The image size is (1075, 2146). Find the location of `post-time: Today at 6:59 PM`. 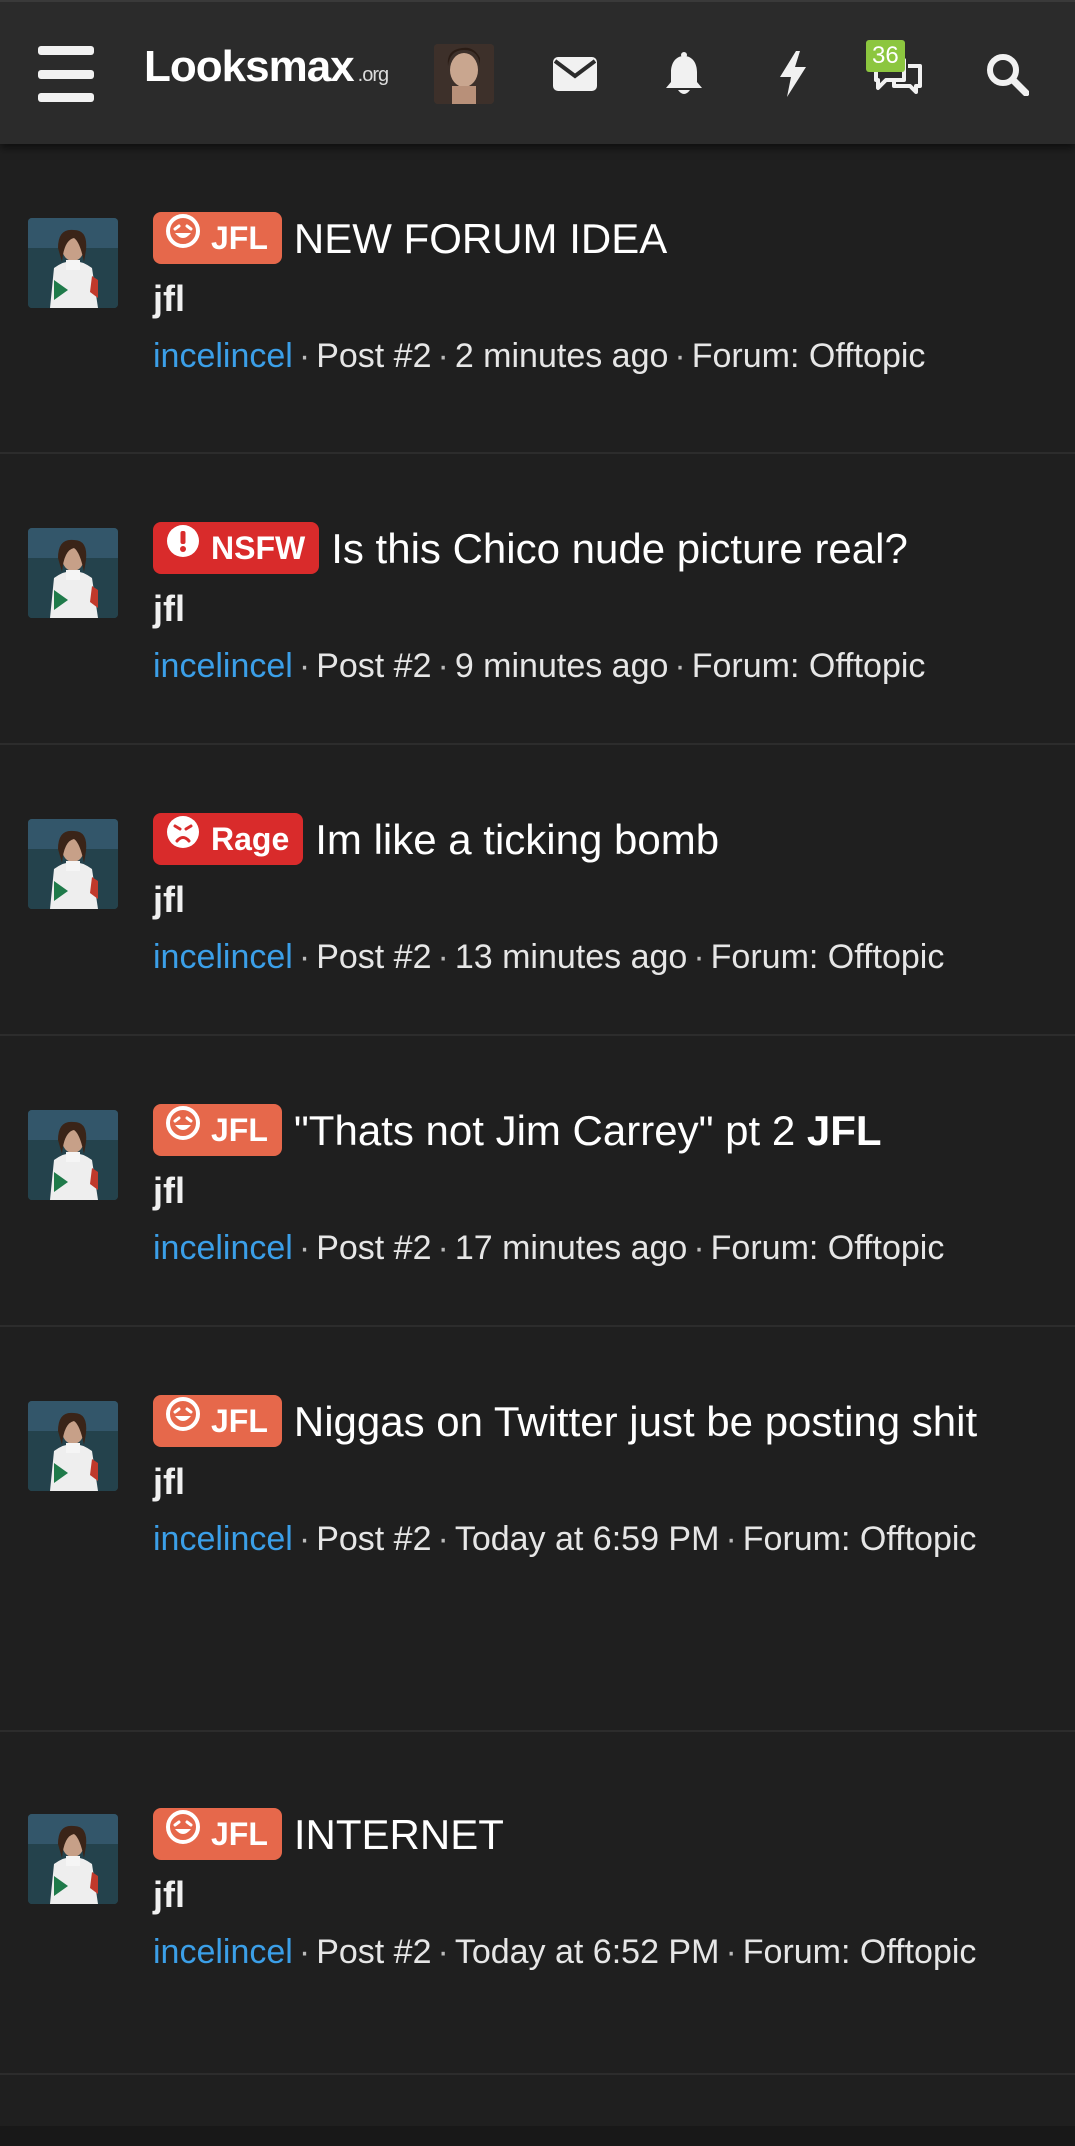

post-time: Today at 6:59 PM is located at coordinates (587, 1539).